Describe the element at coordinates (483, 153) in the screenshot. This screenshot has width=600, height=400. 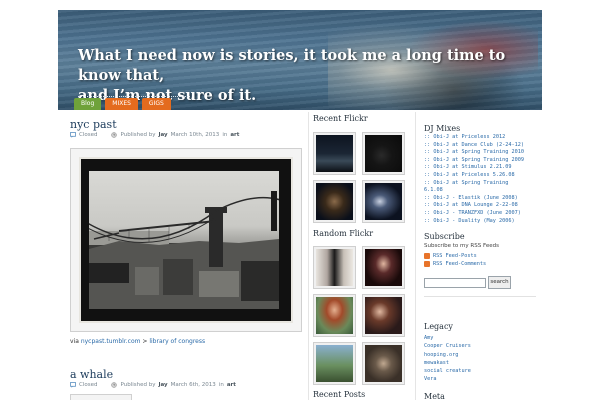
I see `dj-mix-link: :: Obi-J at Spring Training 2010` at that location.